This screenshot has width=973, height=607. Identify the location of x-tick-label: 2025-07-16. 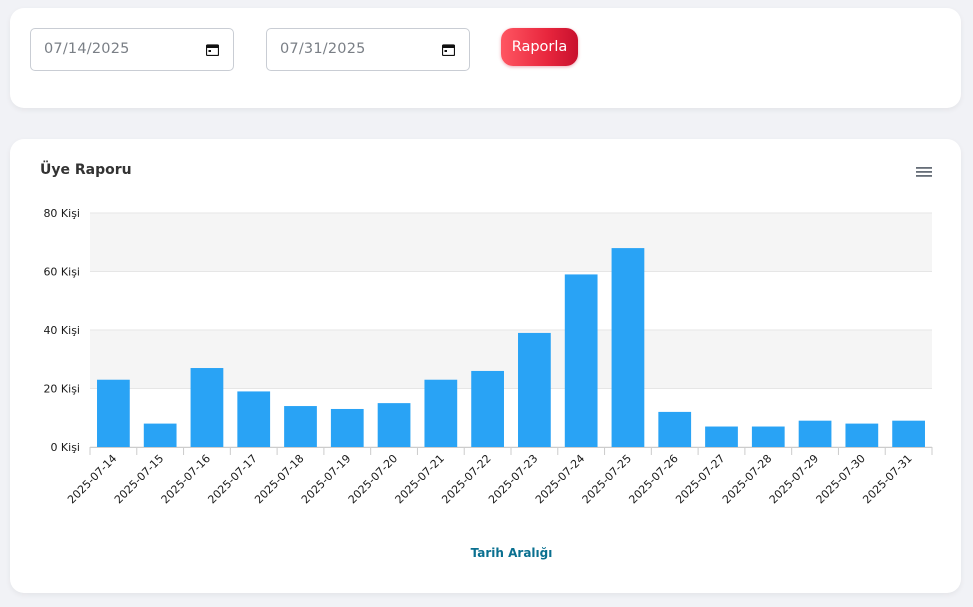
(186, 479).